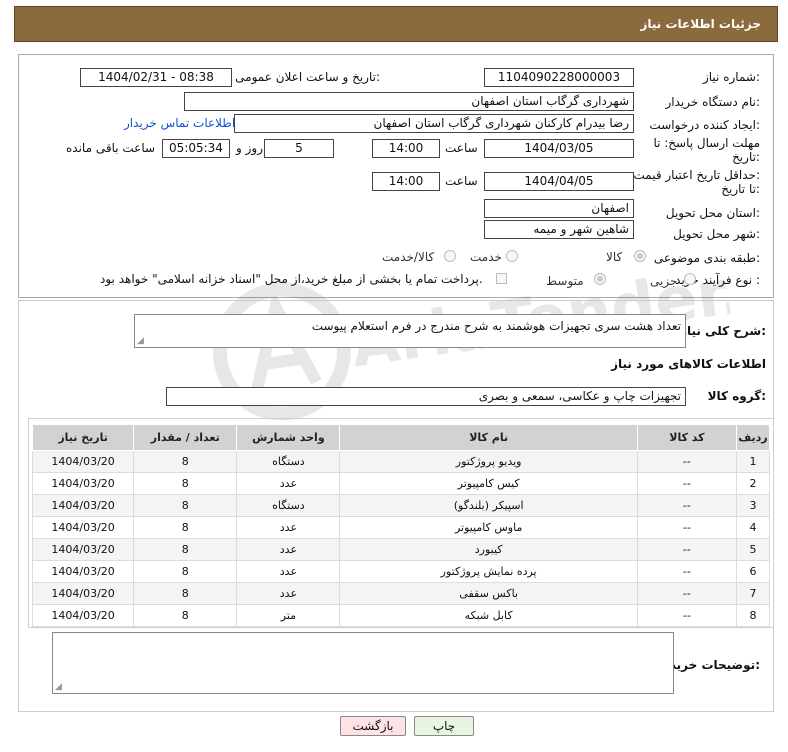  I want to click on buyer-contact-link: اطلاعات تماس خریدار, so click(179, 123).